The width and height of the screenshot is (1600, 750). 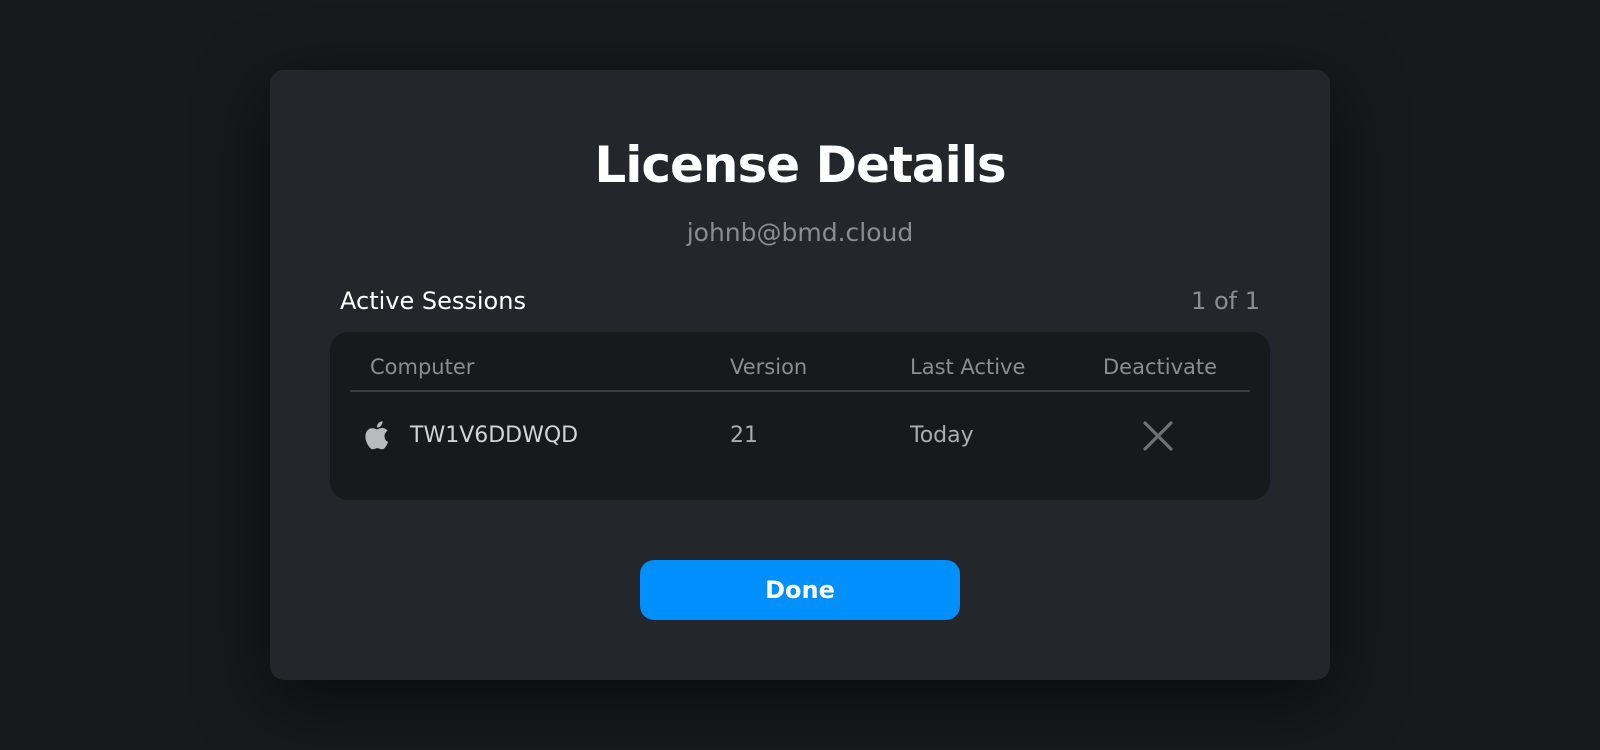 I want to click on account-email: johnb@bmd.cloud, so click(x=800, y=232).